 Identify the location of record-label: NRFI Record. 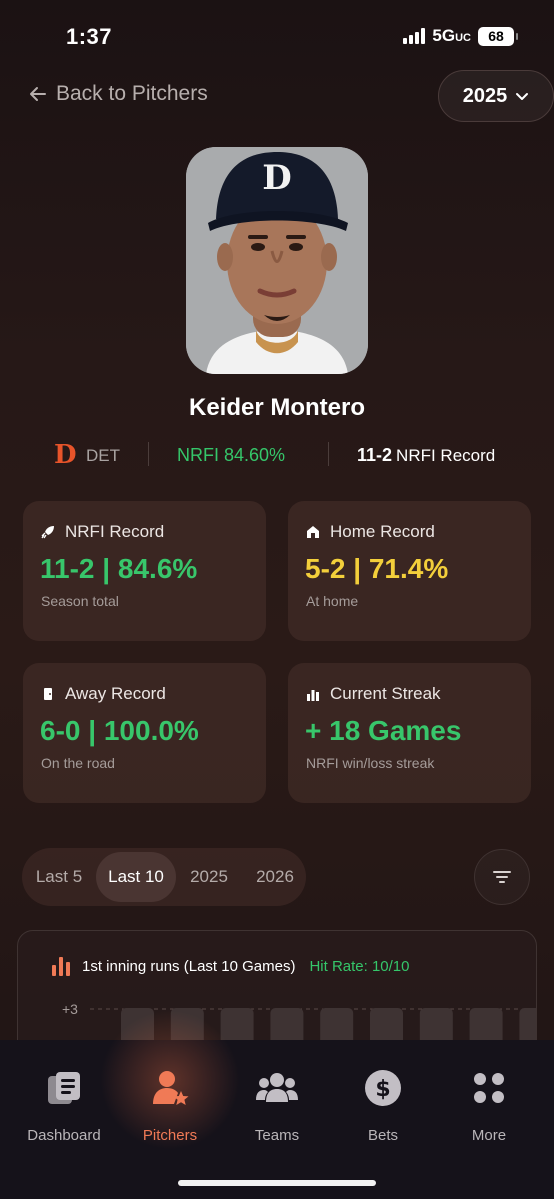
(446, 455).